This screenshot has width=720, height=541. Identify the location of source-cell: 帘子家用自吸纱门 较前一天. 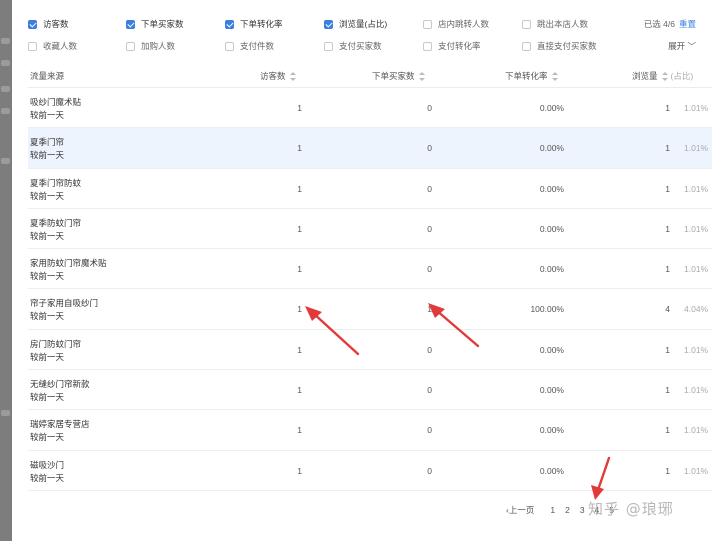
(64, 310).